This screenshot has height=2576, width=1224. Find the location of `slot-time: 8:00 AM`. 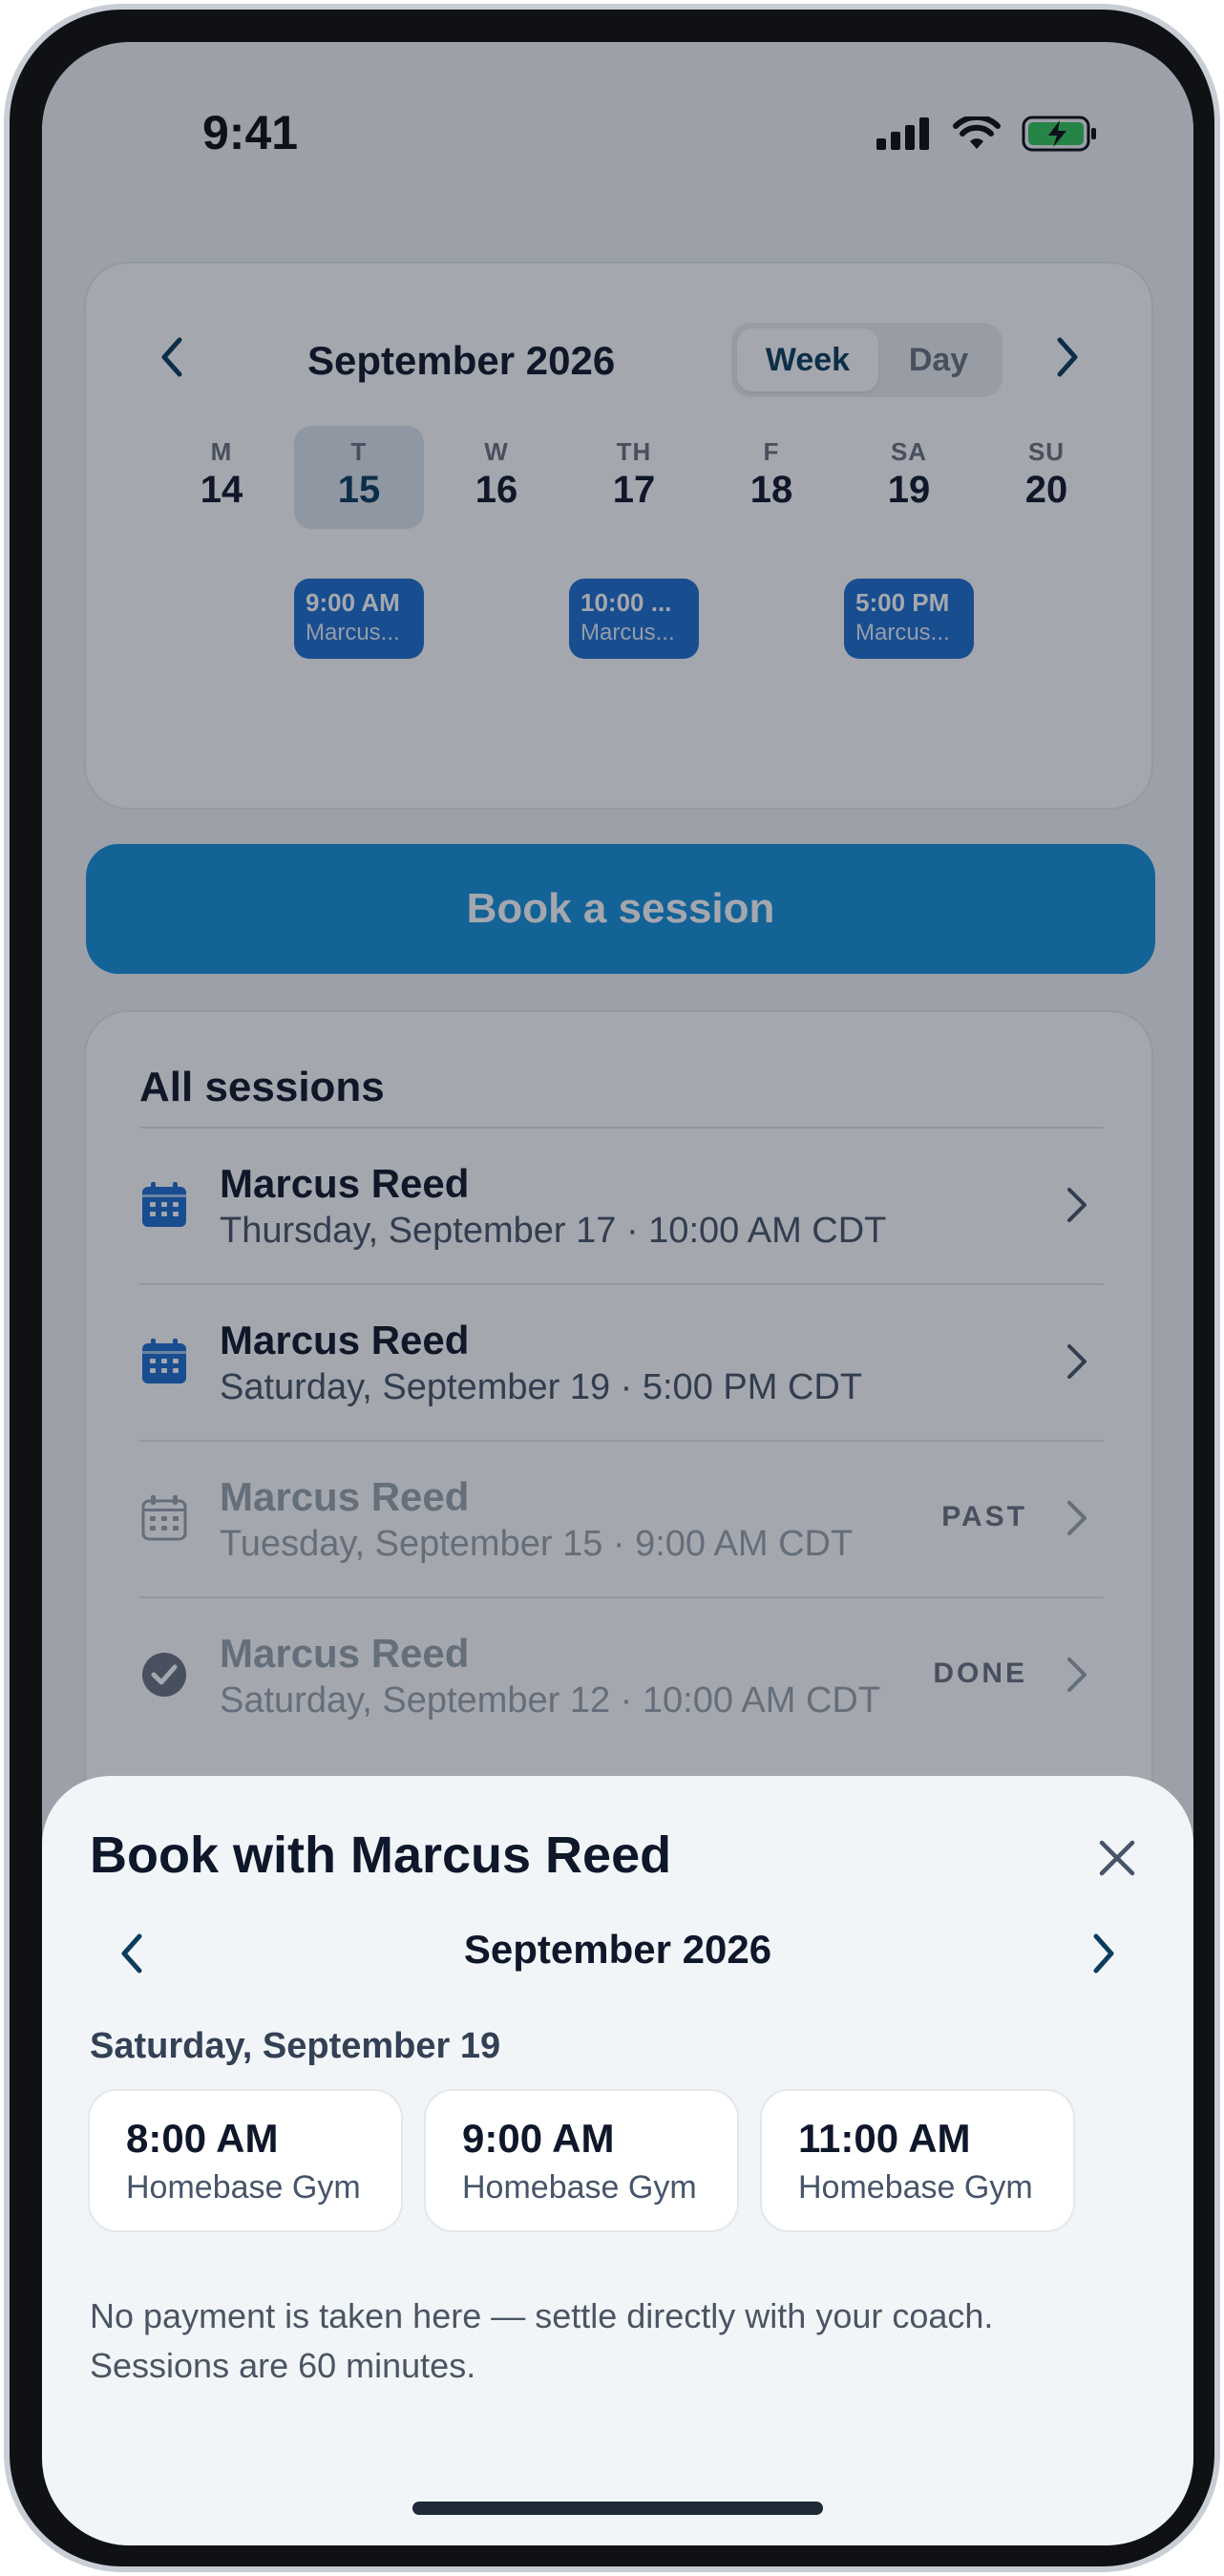

slot-time: 8:00 AM is located at coordinates (202, 2138).